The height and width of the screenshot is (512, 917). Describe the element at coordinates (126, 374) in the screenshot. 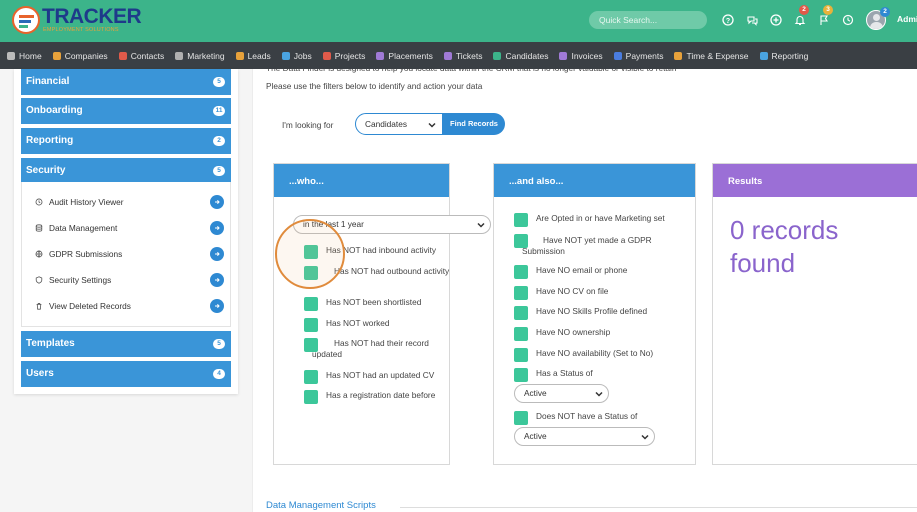

I see `sidebar-group-users: Users 4` at that location.